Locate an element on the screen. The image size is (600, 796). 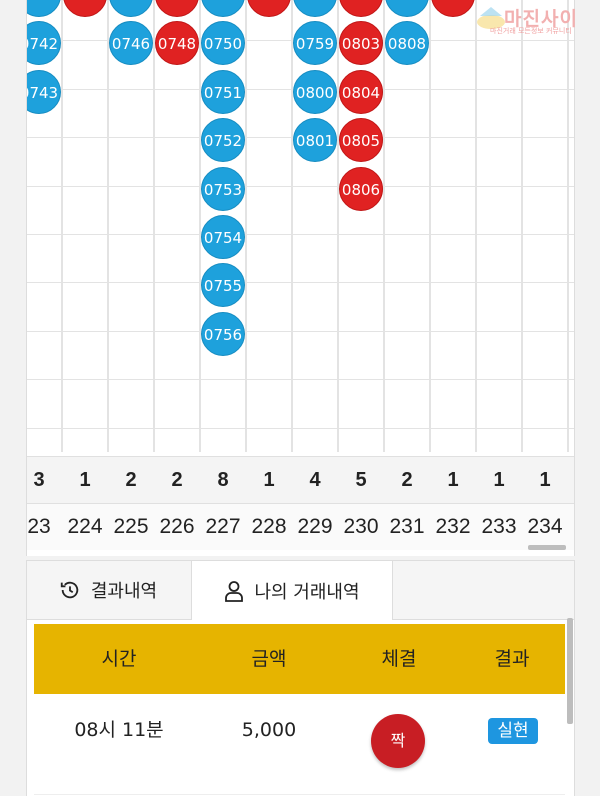
blue-bead: 0753 is located at coordinates (223, 189).